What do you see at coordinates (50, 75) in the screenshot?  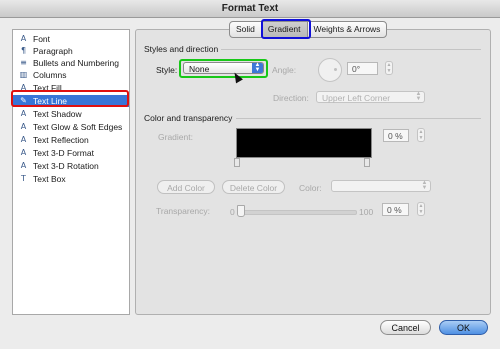 I see `sidebar-item-label: Columns` at bounding box center [50, 75].